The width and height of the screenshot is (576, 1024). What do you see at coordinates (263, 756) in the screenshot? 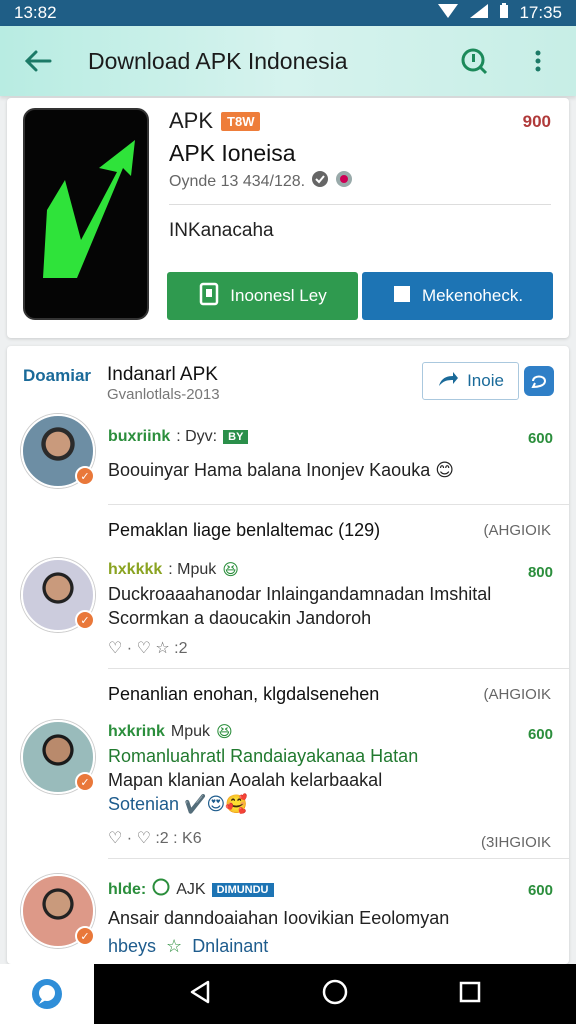
I see `review-text-line1: Romanluahratl Randaiayakanaa Hatan` at bounding box center [263, 756].